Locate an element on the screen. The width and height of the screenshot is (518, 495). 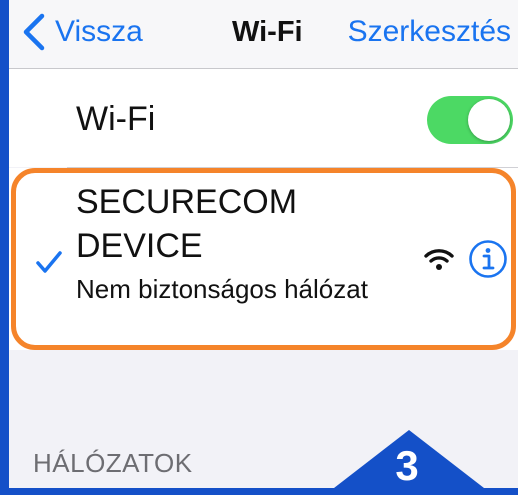
checkmark-icon is located at coordinates (49, 262).